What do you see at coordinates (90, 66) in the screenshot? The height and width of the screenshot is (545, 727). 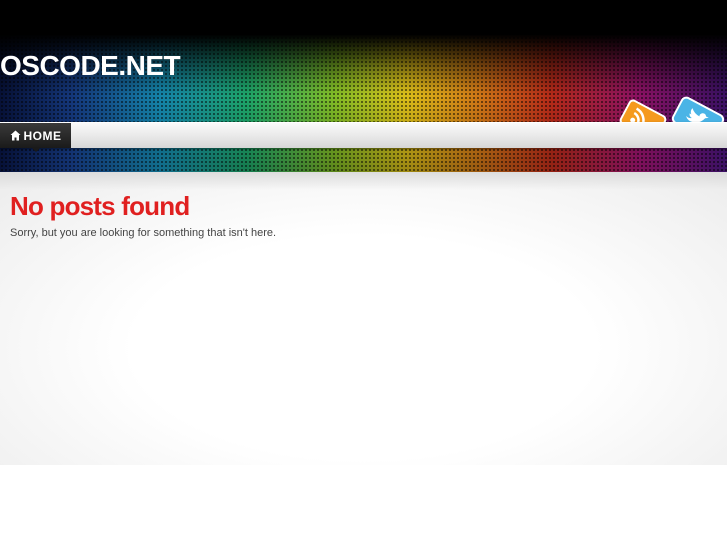 I see `site-title: OSCODE.NET` at bounding box center [90, 66].